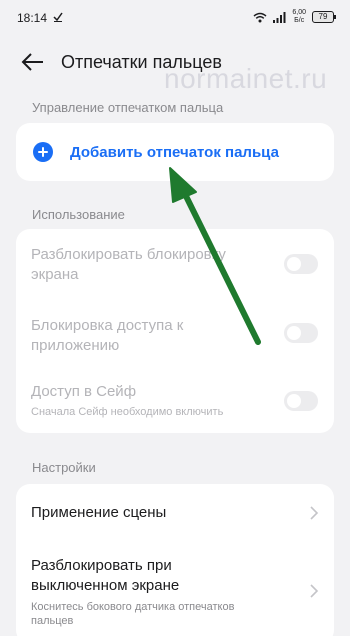 The image size is (350, 636). Describe the element at coordinates (175, 335) in the screenshot. I see `usage-item-app-lock: Блокировка доступа к приложению` at that location.